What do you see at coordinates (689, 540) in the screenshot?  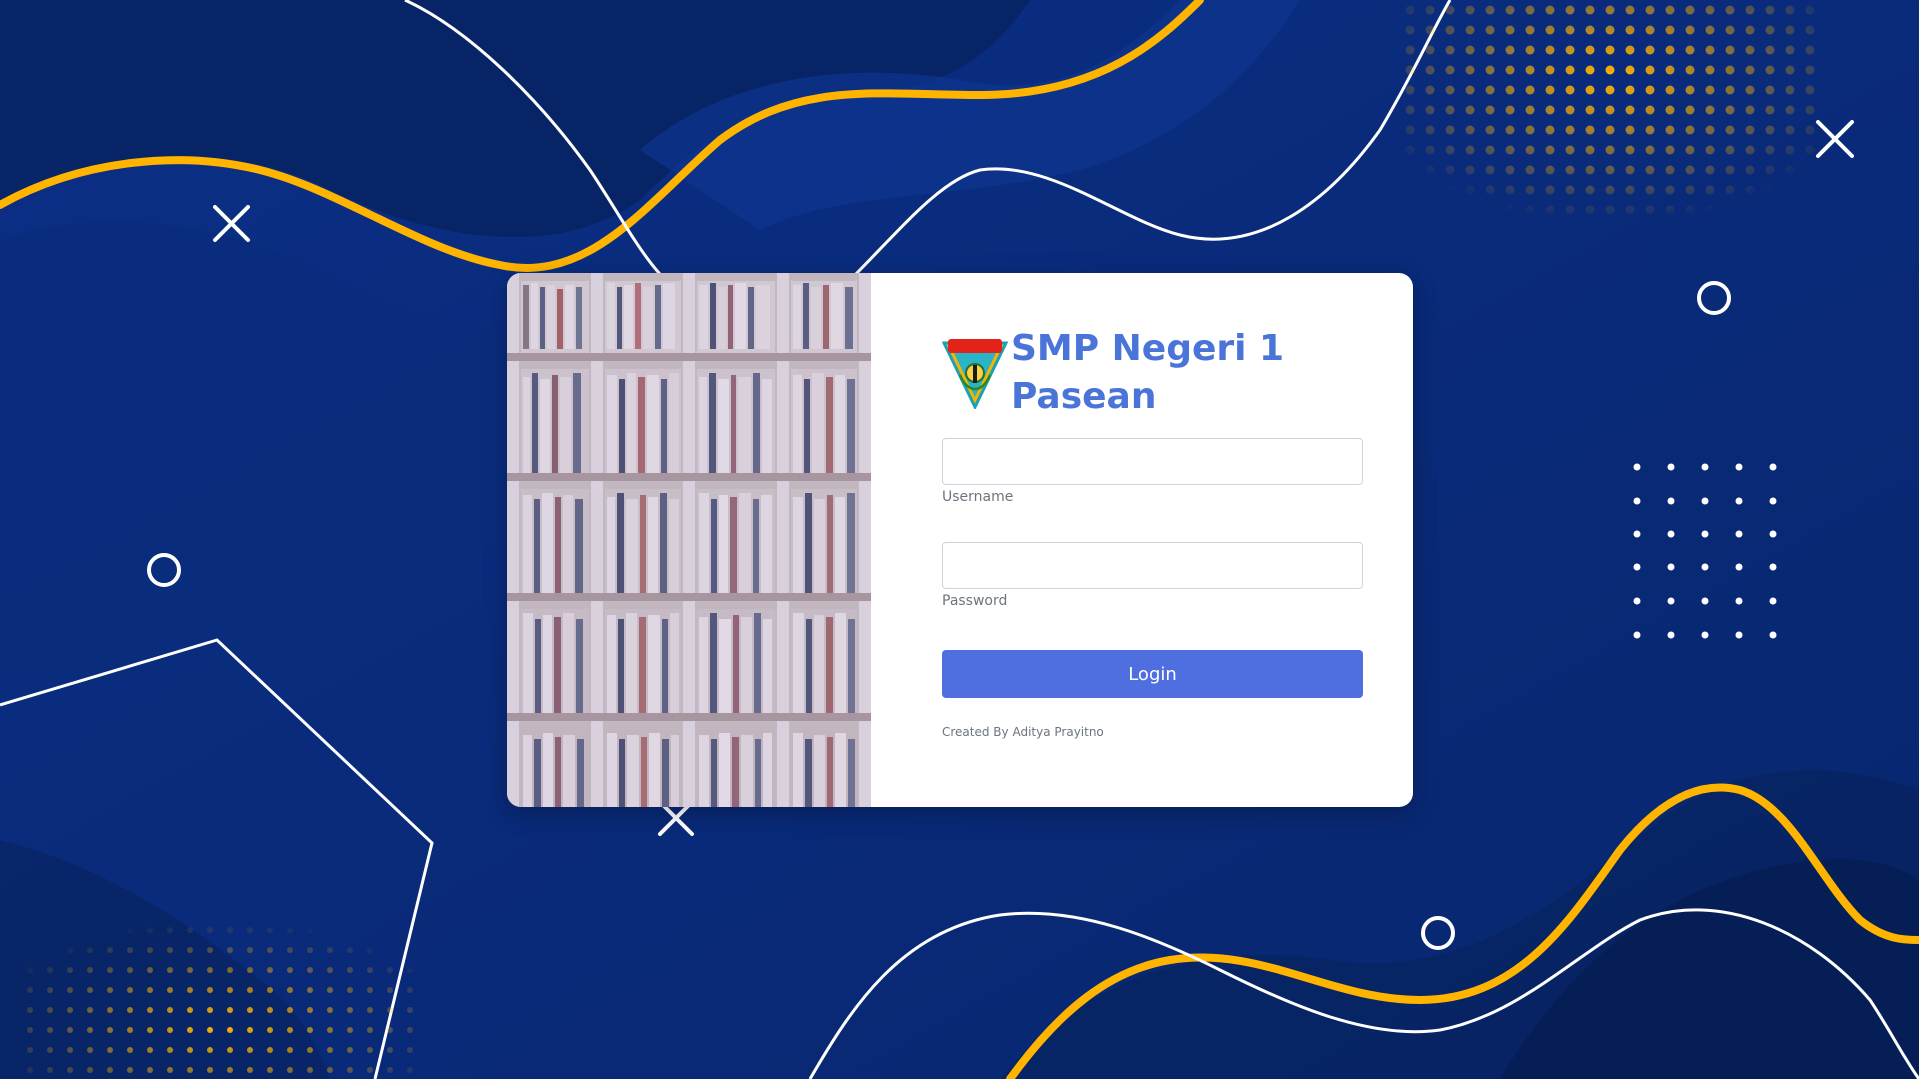 I see `bookshelf-image` at bounding box center [689, 540].